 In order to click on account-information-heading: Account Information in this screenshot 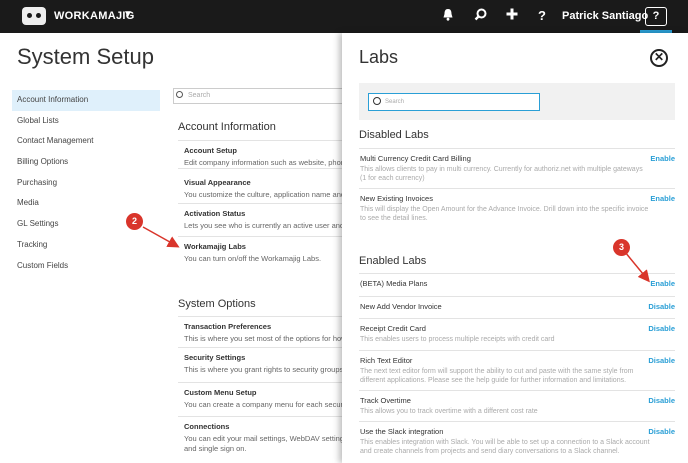, I will do `click(227, 127)`.